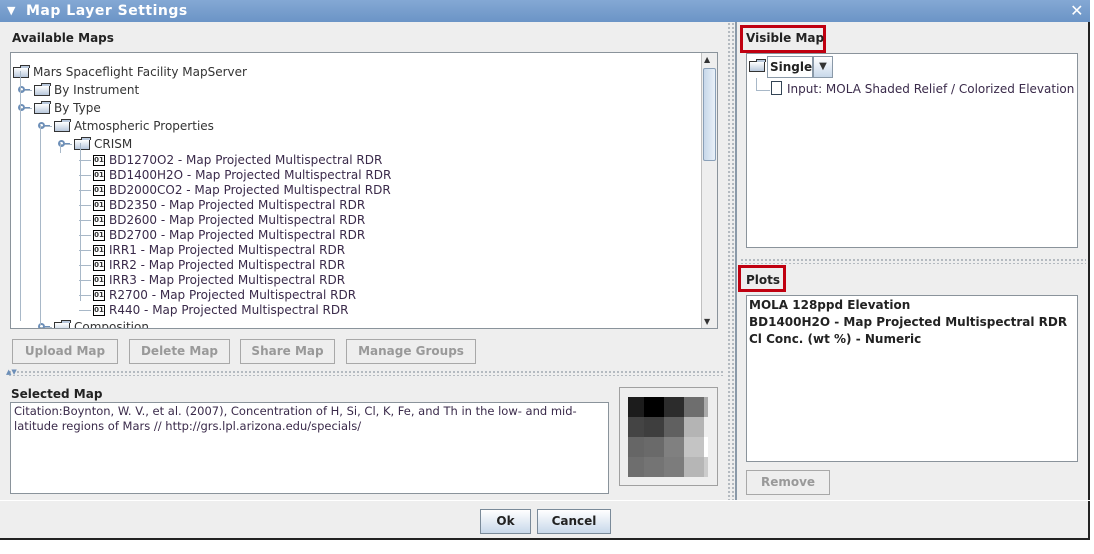  What do you see at coordinates (763, 280) in the screenshot?
I see `plots-label: Plots` at bounding box center [763, 280].